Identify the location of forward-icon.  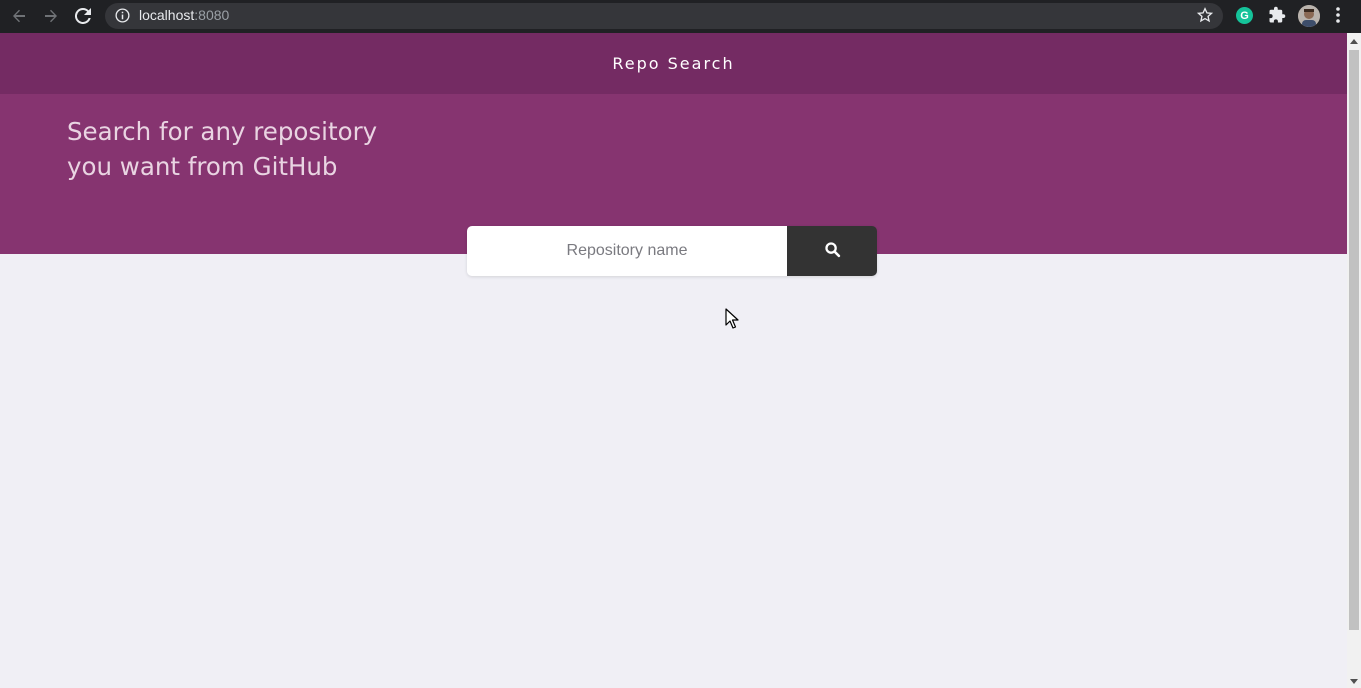
(51, 16).